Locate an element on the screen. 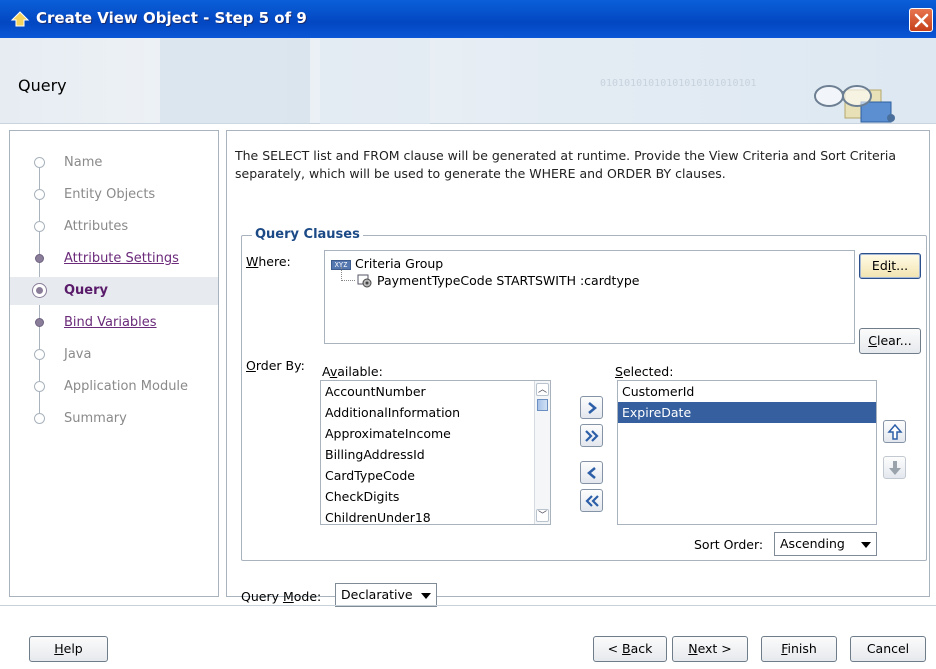  nav-step-label: Java is located at coordinates (78, 354).